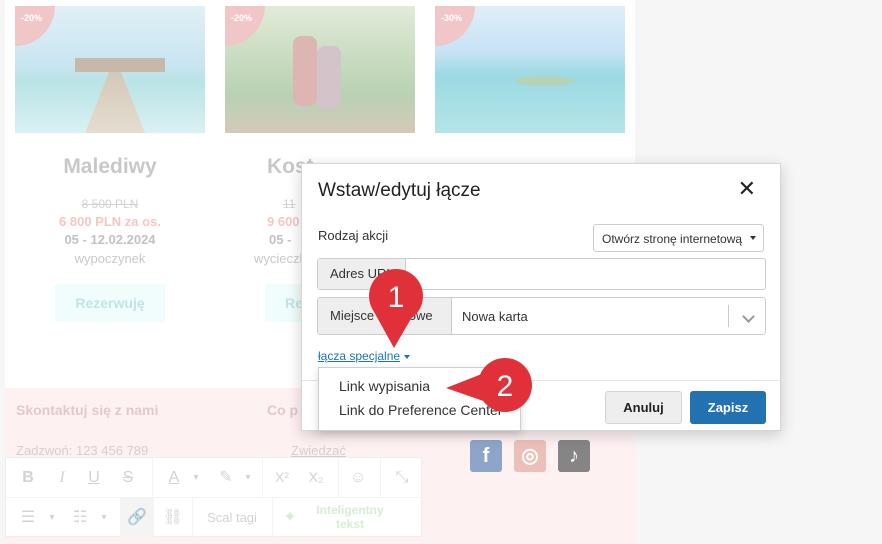 The width and height of the screenshot is (882, 544). I want to click on tutorial-annotations: 1 2, so click(450, 340).